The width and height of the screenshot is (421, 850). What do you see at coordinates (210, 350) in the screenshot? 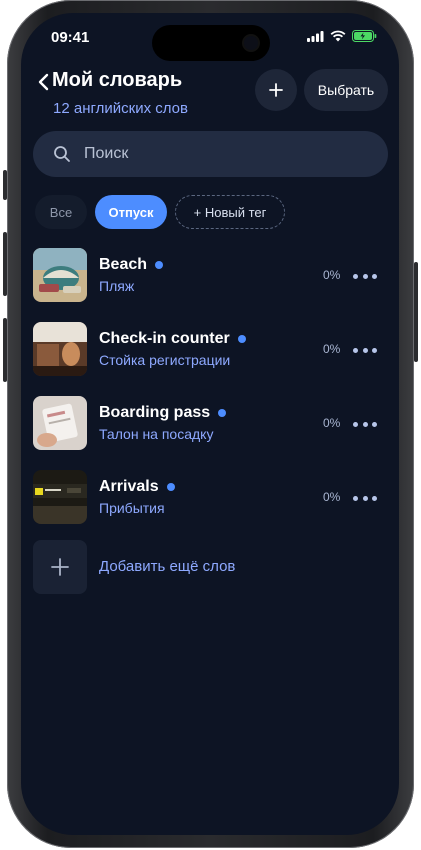
I see `word-row: Check-in counter Стойка регистрации 0%` at bounding box center [210, 350].